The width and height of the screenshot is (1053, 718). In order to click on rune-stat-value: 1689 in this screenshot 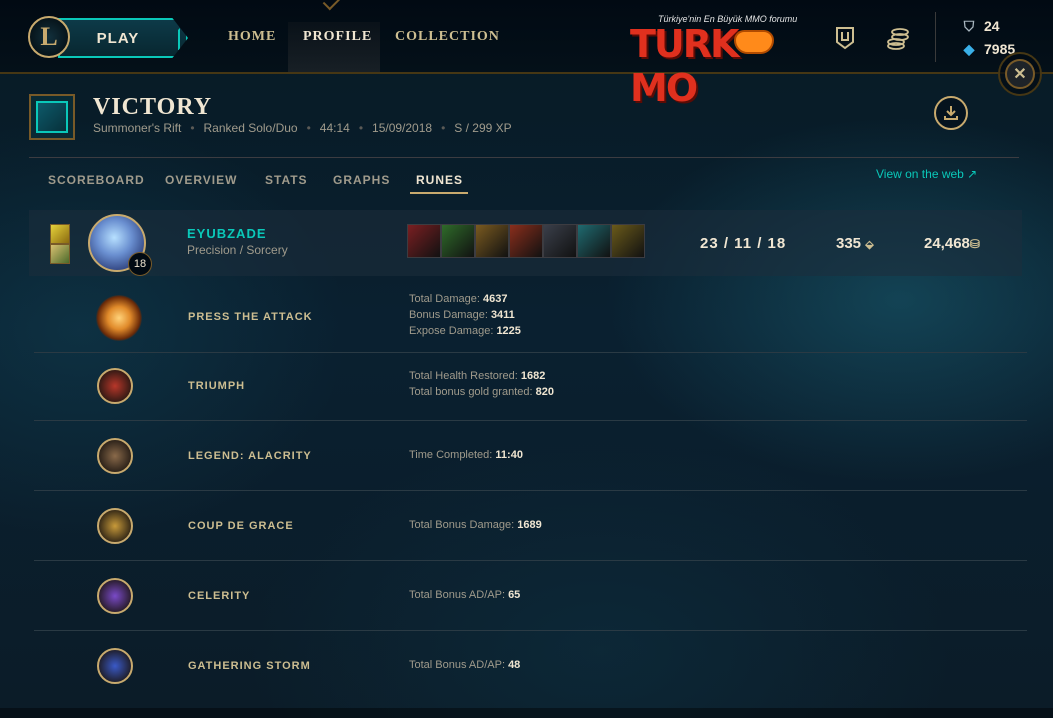, I will do `click(529, 525)`.